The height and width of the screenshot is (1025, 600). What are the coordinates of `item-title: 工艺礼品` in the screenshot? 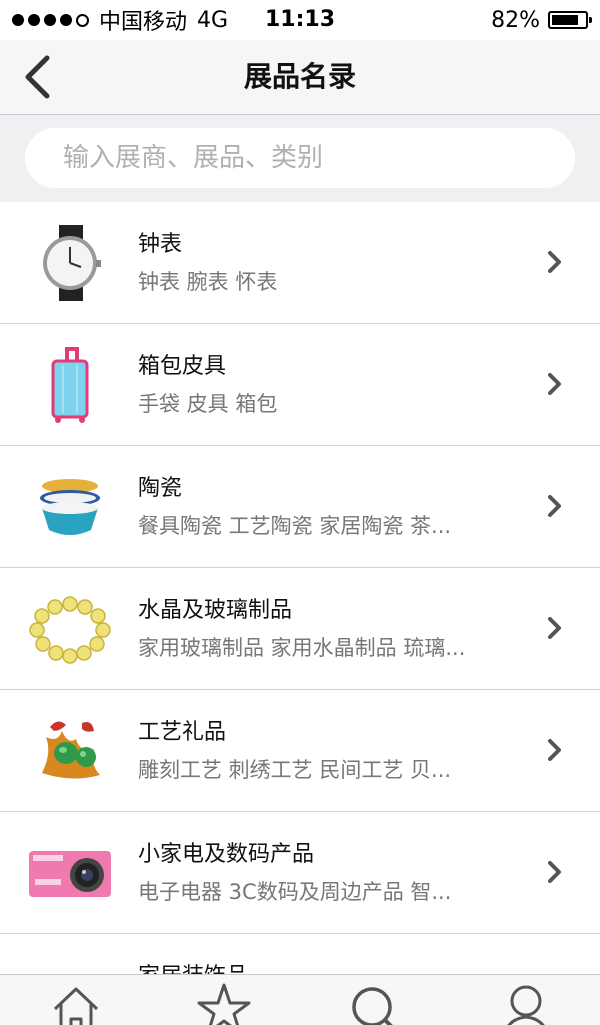 It's located at (182, 732).